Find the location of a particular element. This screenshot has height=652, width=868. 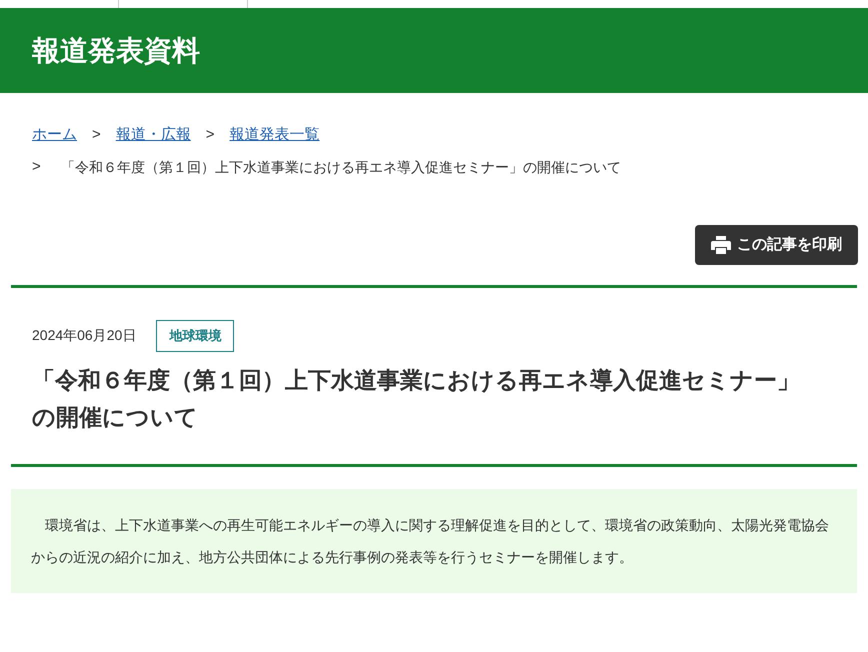

print-button: この記事を印刷 is located at coordinates (776, 245).